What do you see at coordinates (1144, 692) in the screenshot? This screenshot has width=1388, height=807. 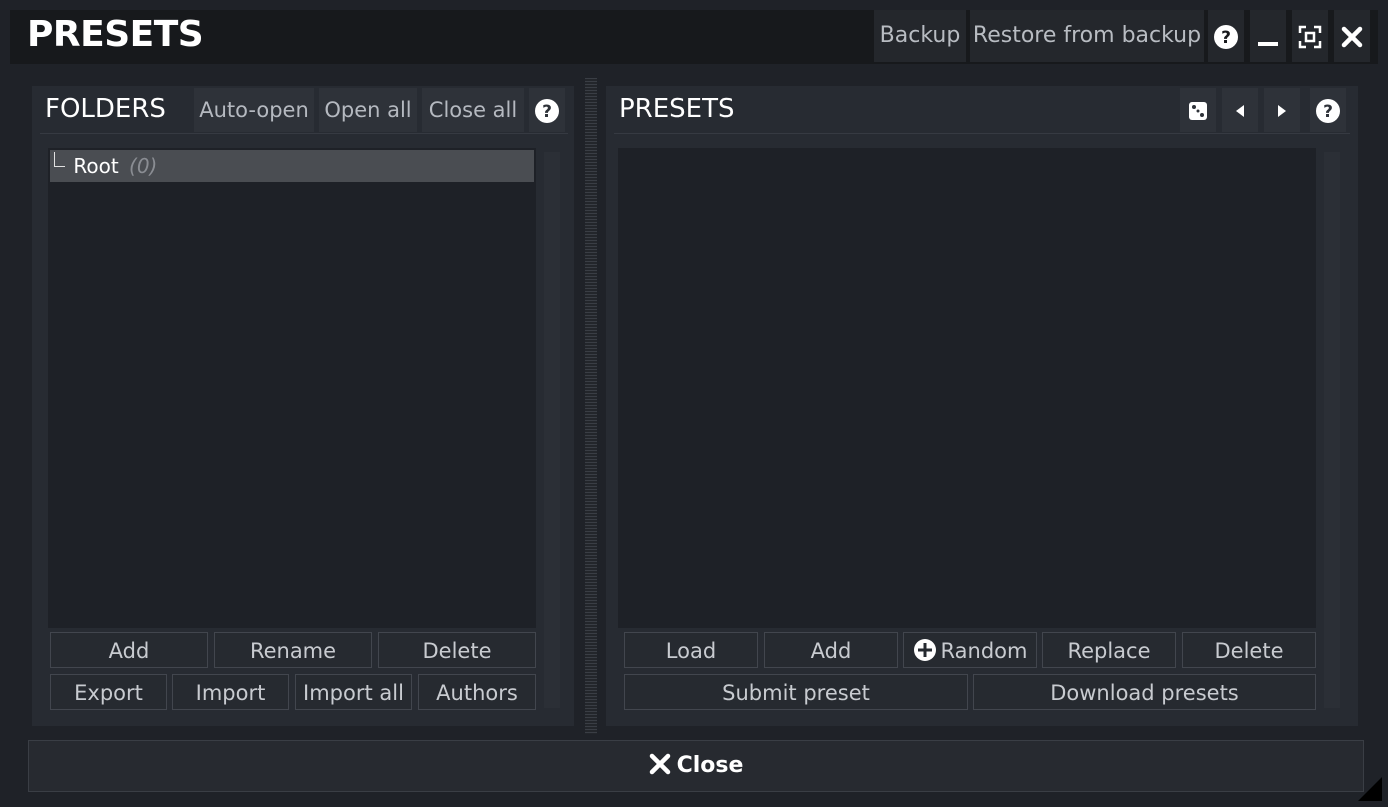 I see `download-presets-button: Download presets` at bounding box center [1144, 692].